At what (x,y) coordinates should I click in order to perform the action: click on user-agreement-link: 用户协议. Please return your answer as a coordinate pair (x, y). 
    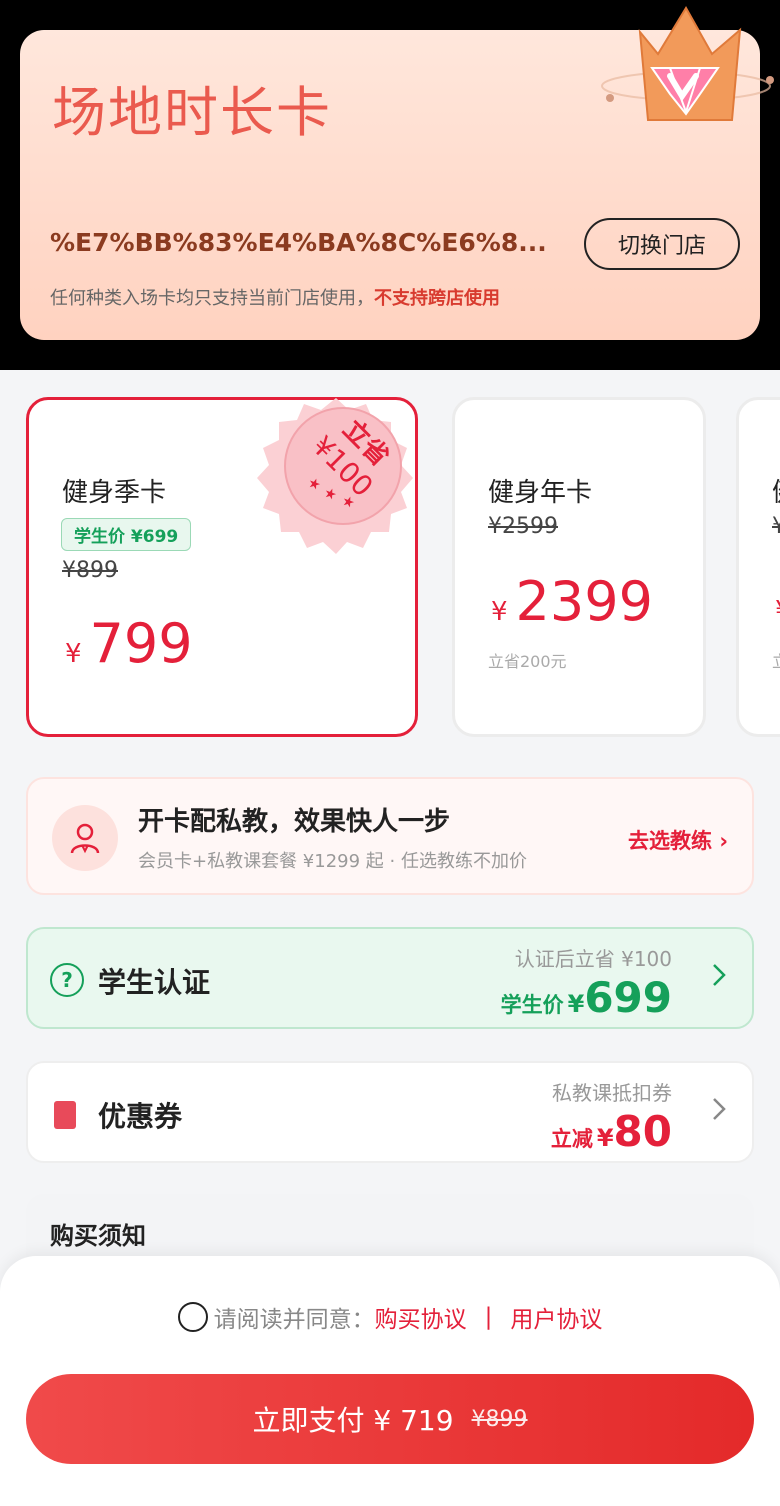
    Looking at the image, I should click on (556, 1317).